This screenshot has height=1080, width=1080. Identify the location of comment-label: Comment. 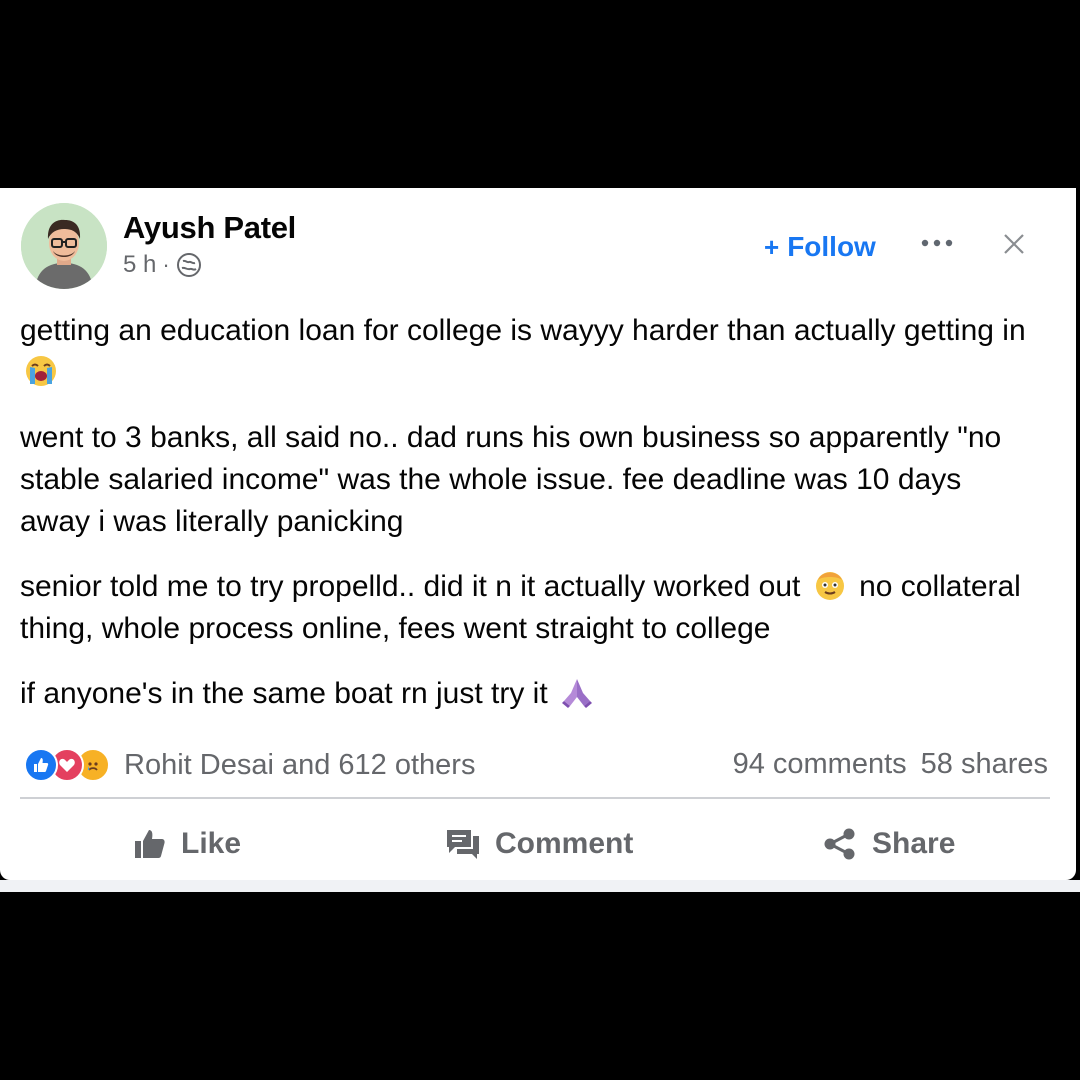
(564, 843).